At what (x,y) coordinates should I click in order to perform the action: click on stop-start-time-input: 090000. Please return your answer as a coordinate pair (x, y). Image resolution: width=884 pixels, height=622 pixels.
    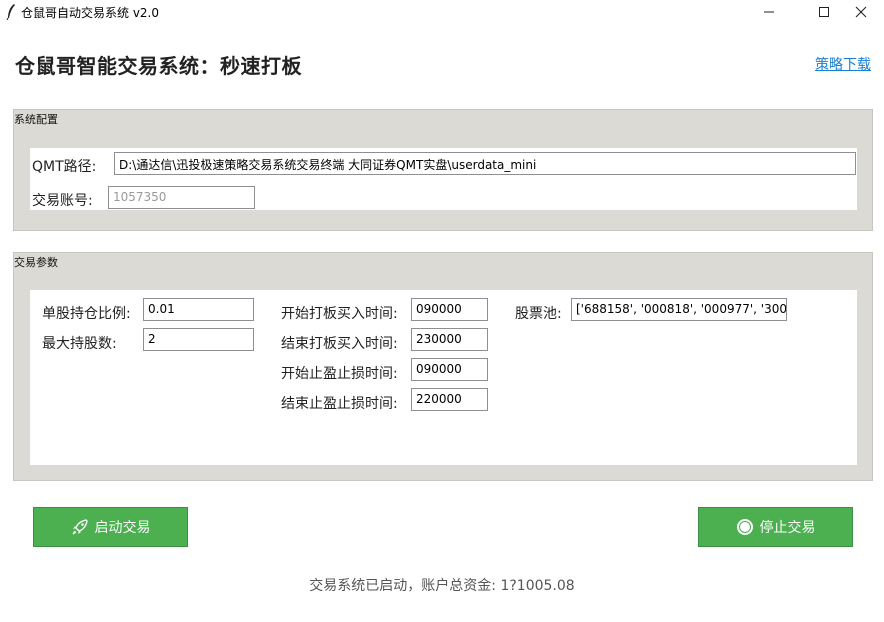
    Looking at the image, I should click on (449, 369).